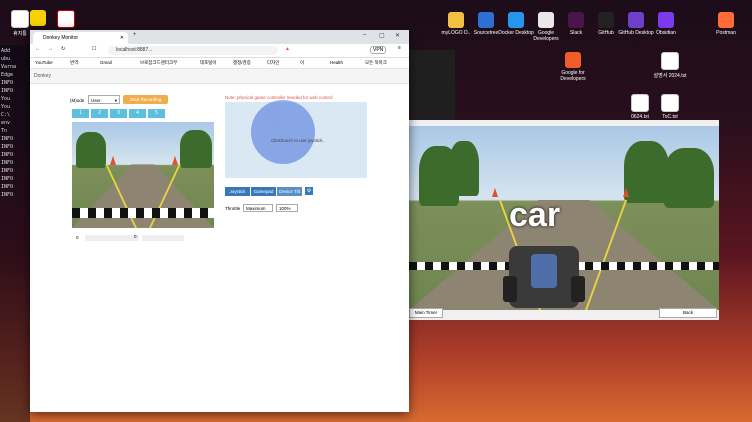  I want to click on postman-icon, so click(726, 20).